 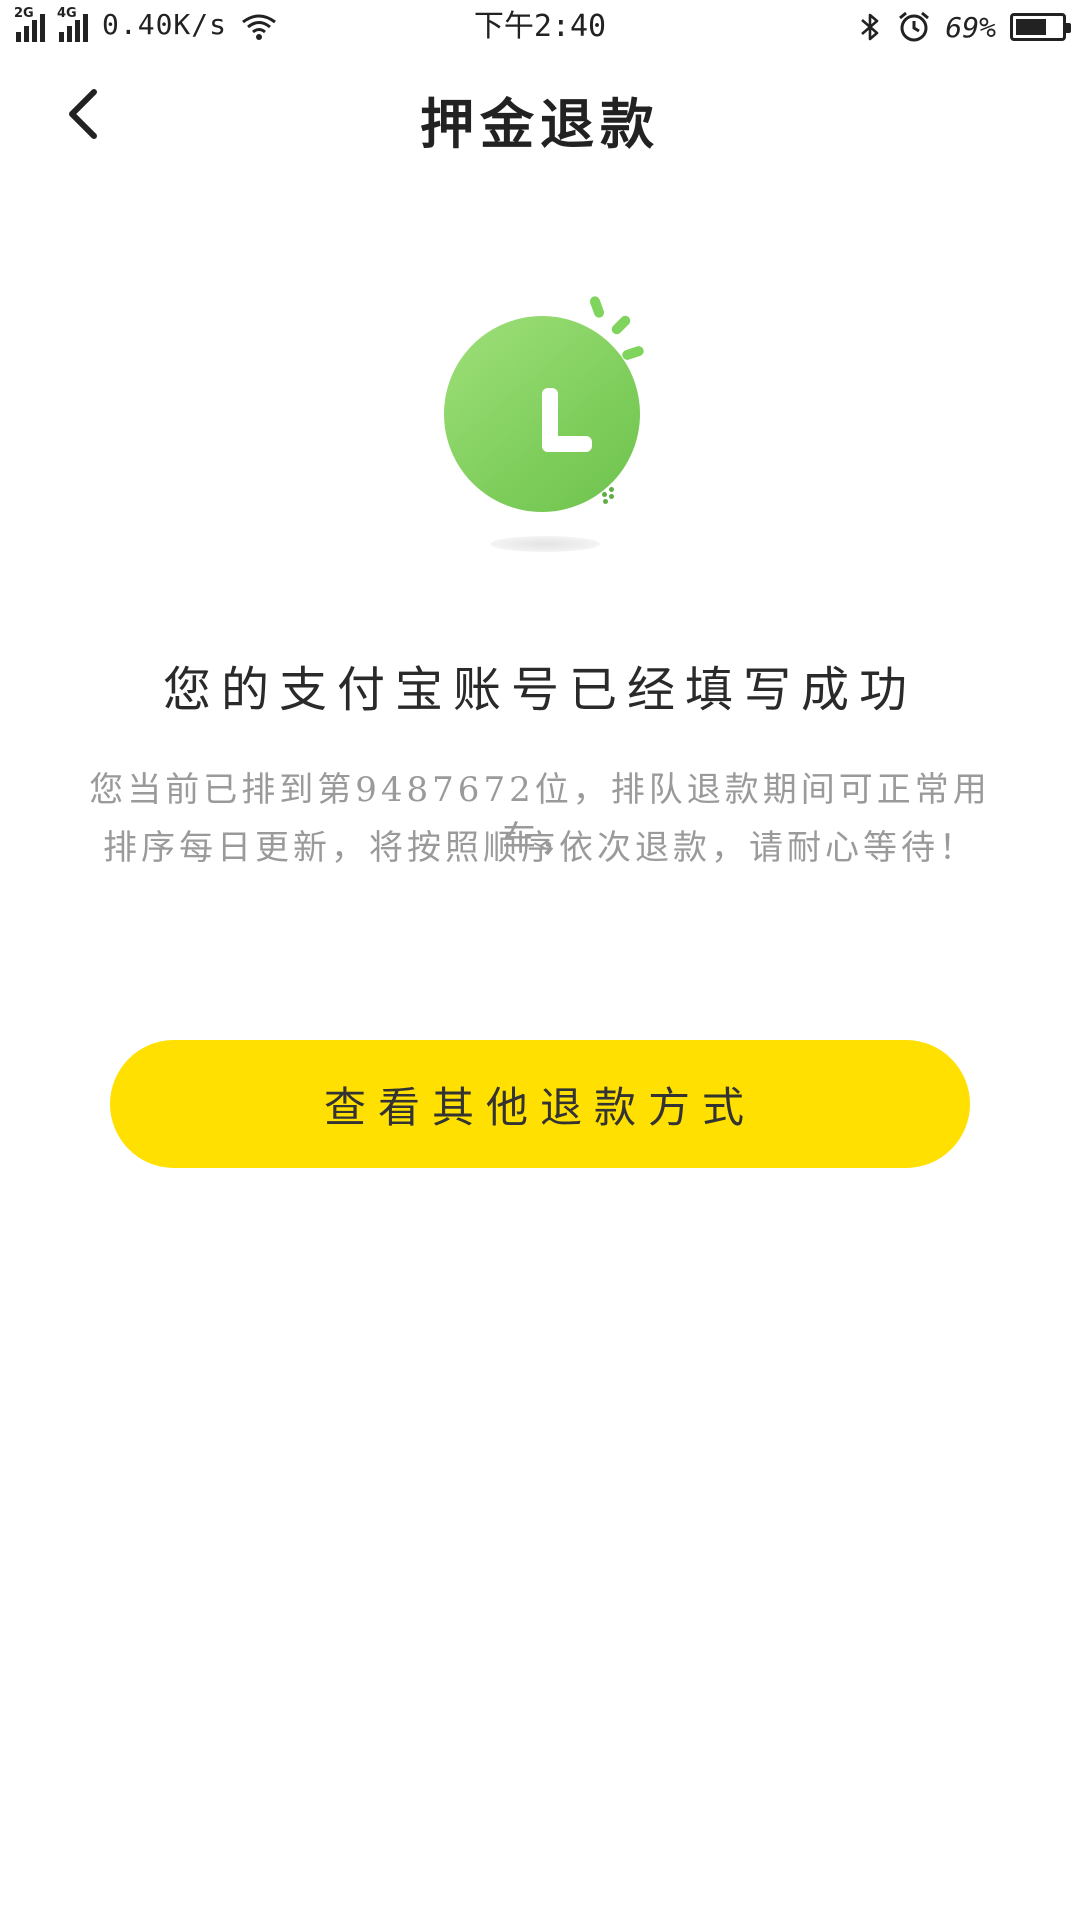 What do you see at coordinates (970, 27) in the screenshot?
I see `battery-percent: 69%` at bounding box center [970, 27].